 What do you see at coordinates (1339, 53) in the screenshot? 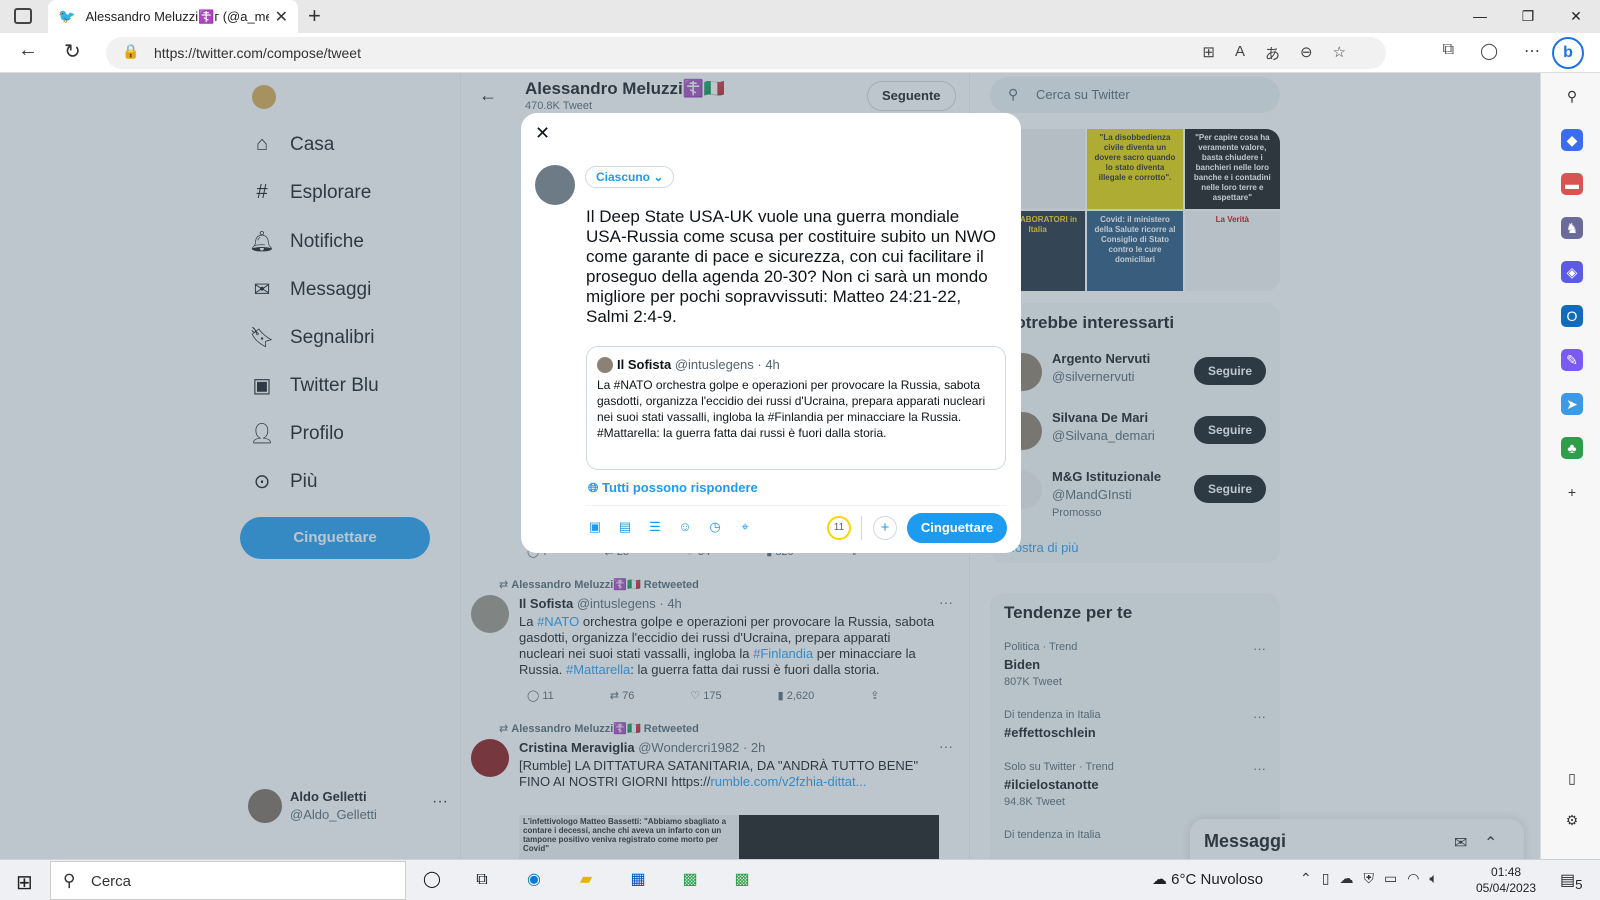
I see `favorite-star-icon: ☆` at bounding box center [1339, 53].